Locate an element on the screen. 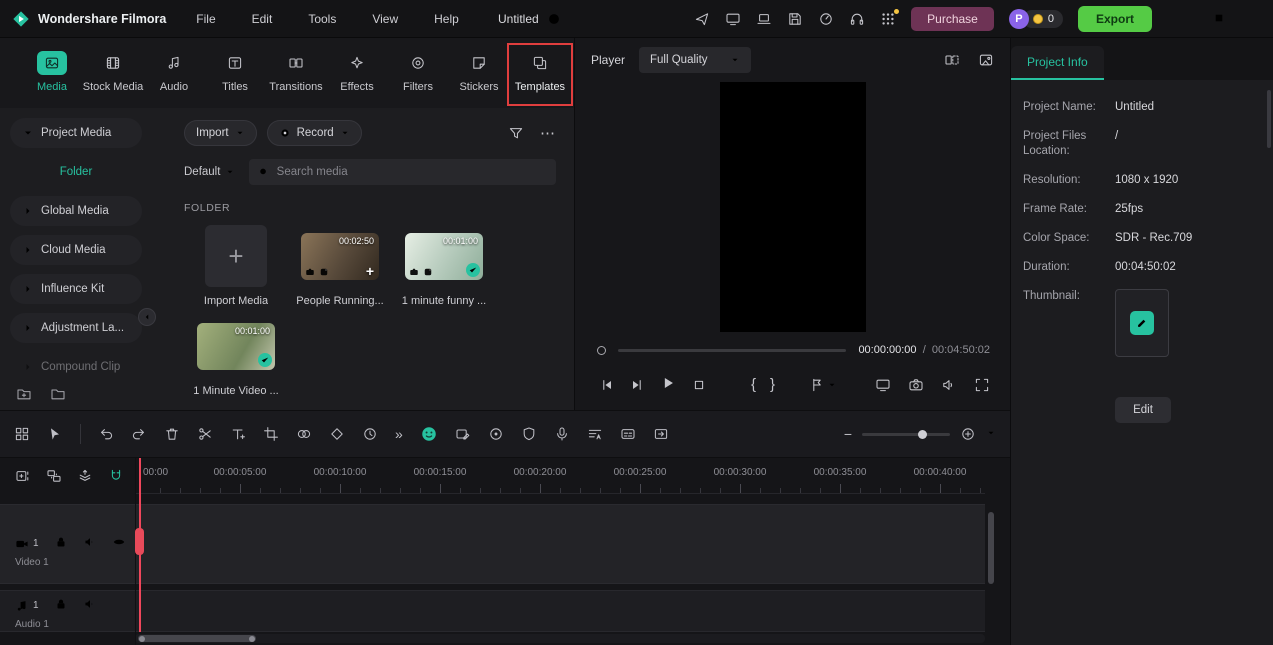 This screenshot has height=645, width=1273. horizontal-scrollbar is located at coordinates (560, 638).